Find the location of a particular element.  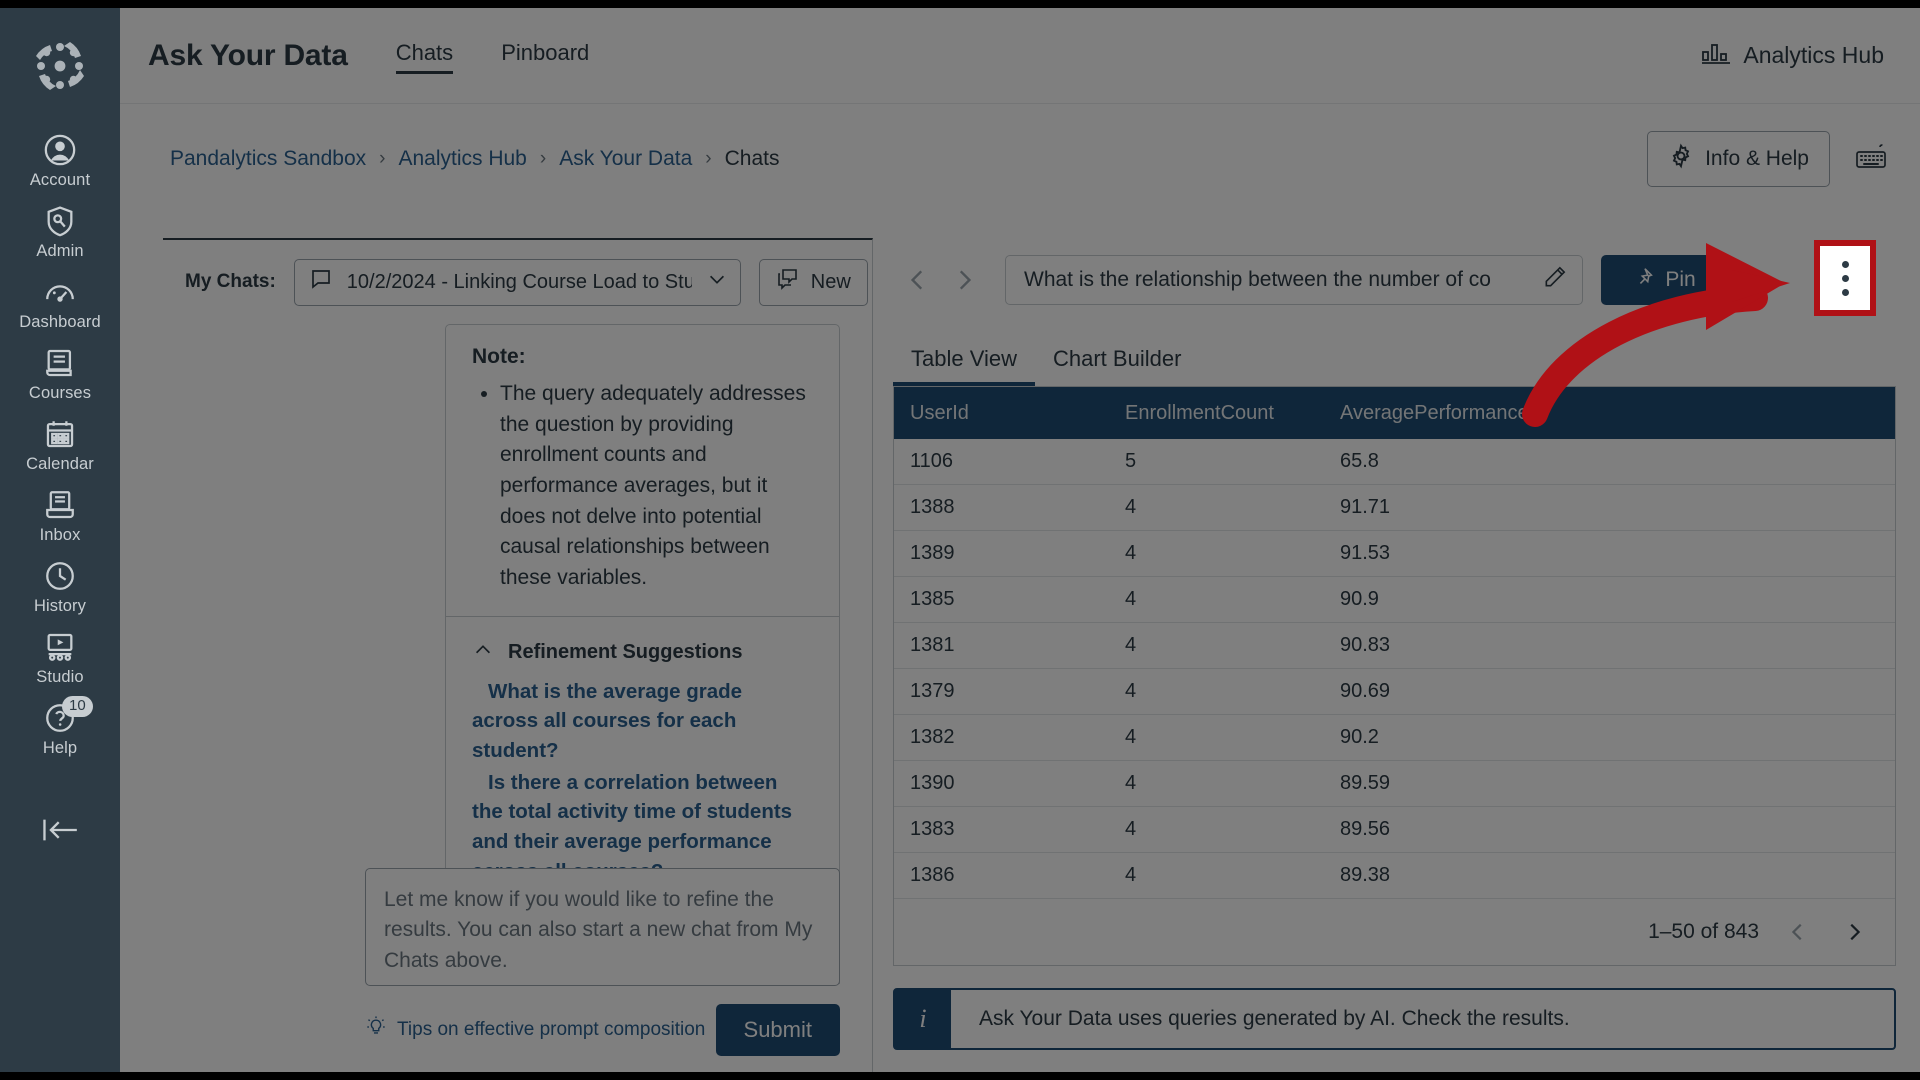

table-pagination: 1–50 of 843 is located at coordinates (1394, 932).